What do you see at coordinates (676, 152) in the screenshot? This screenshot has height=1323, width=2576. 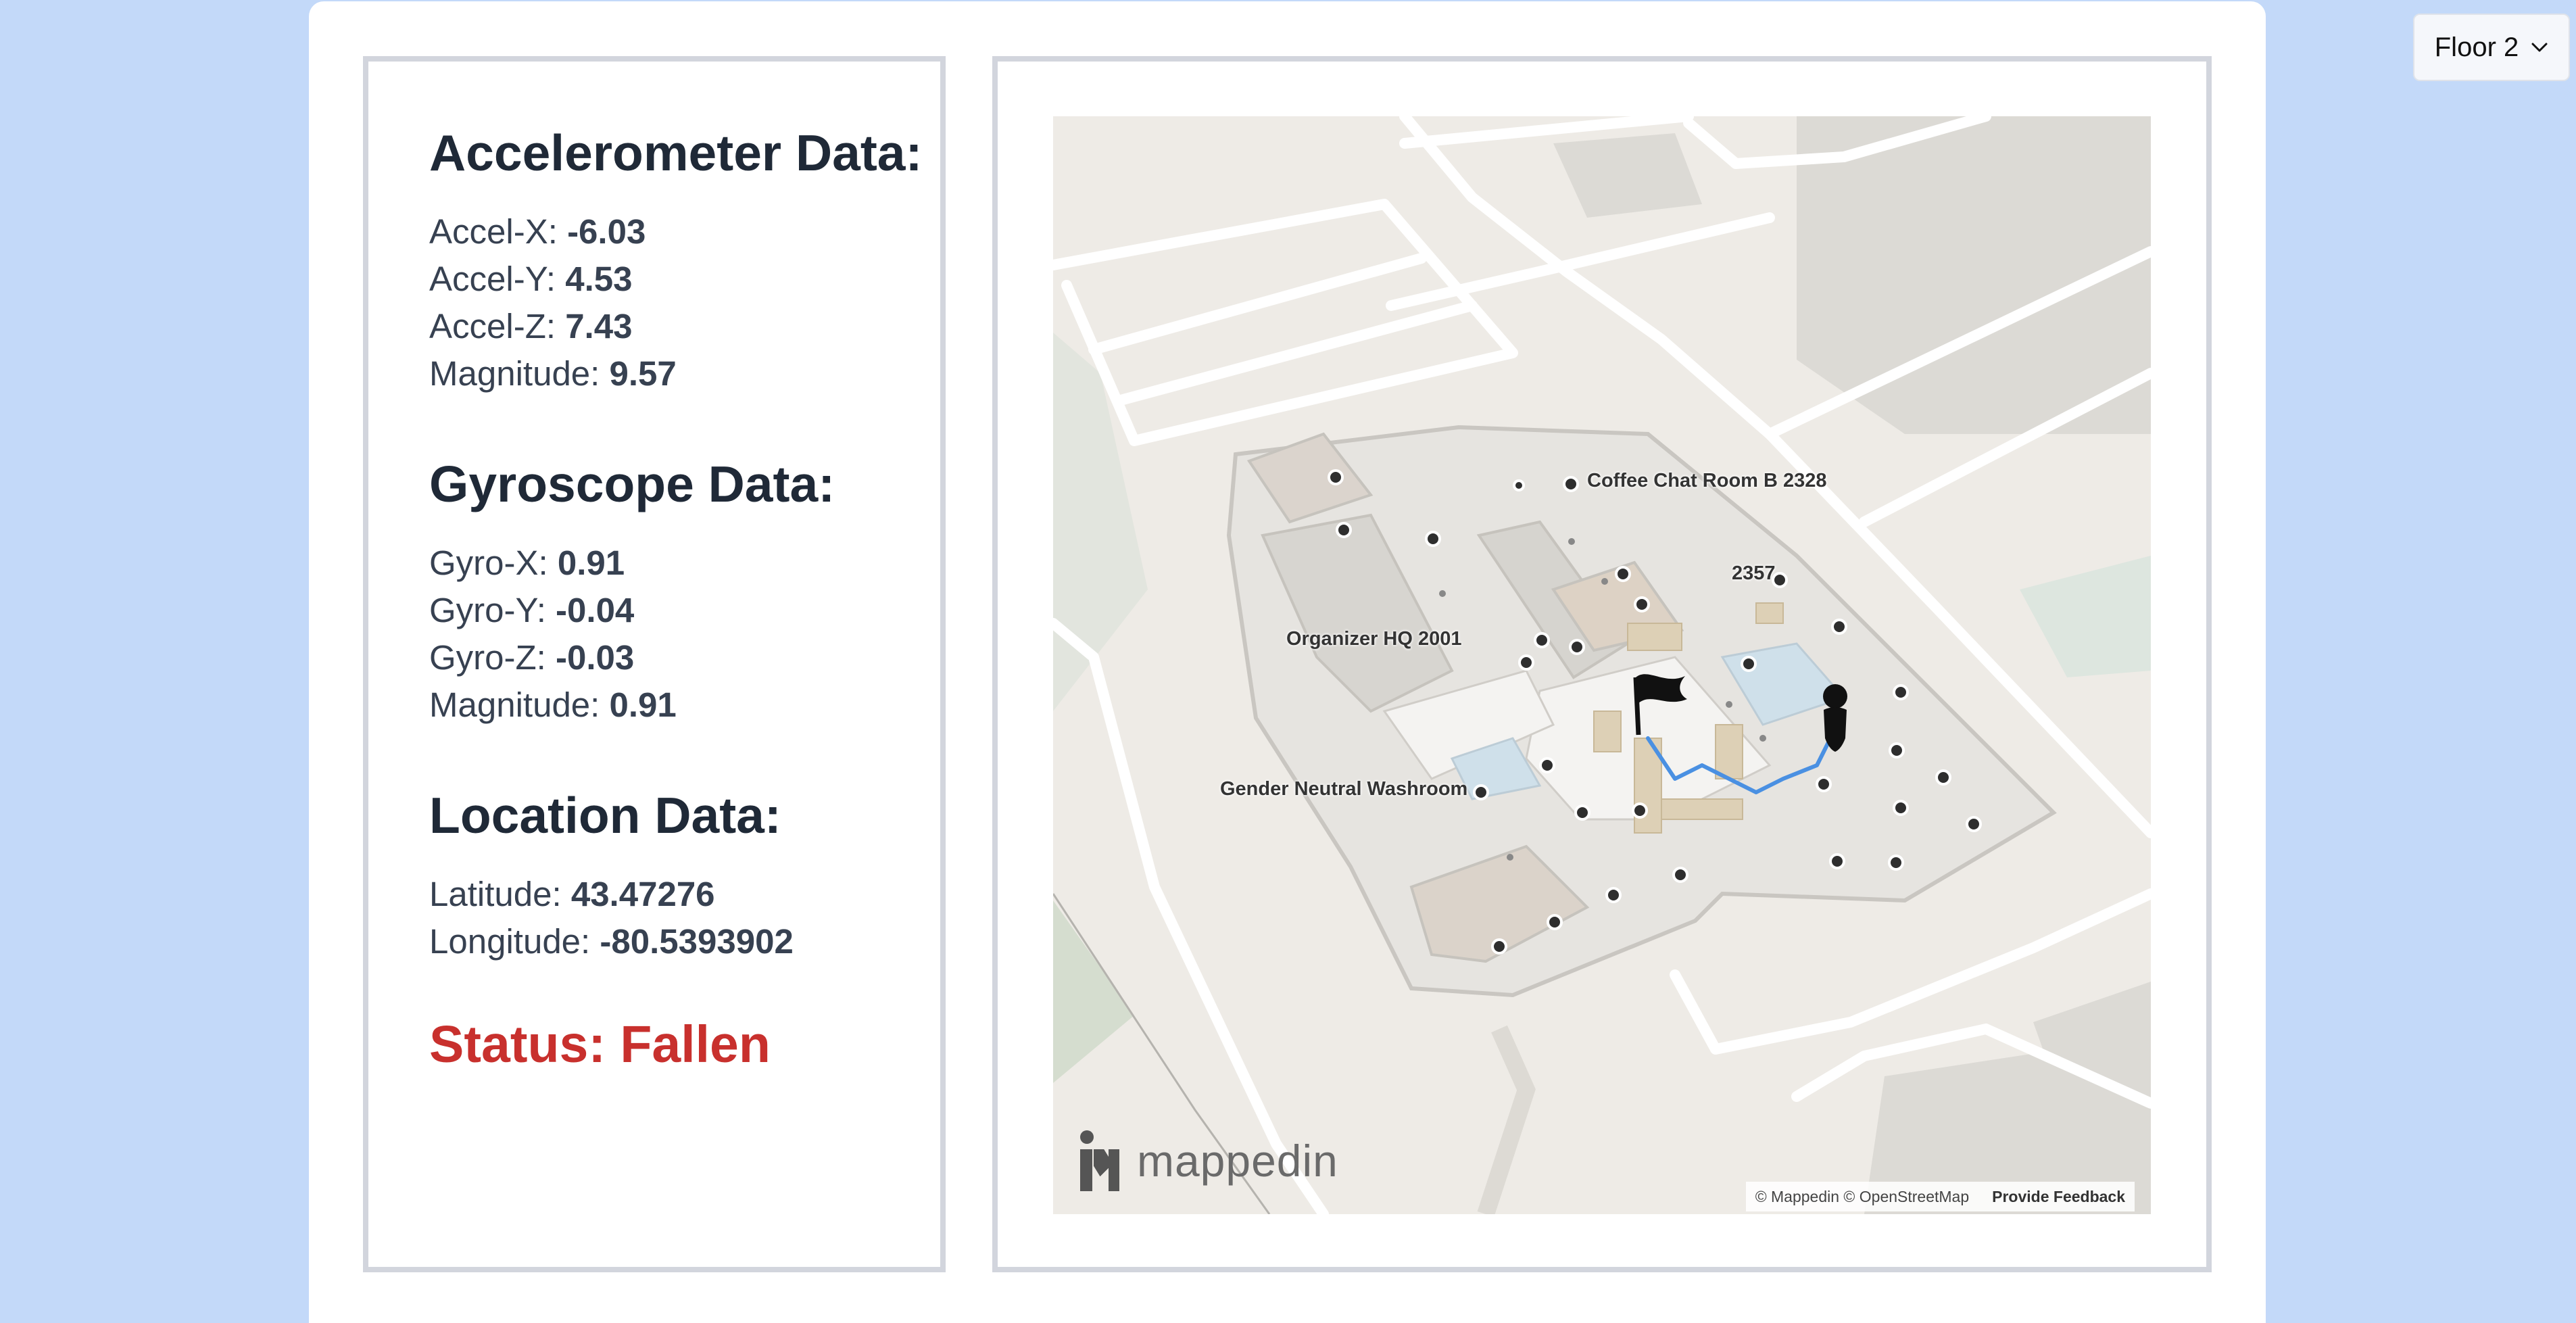 I see `accelerometer-heading: Accelerometer Data:` at bounding box center [676, 152].